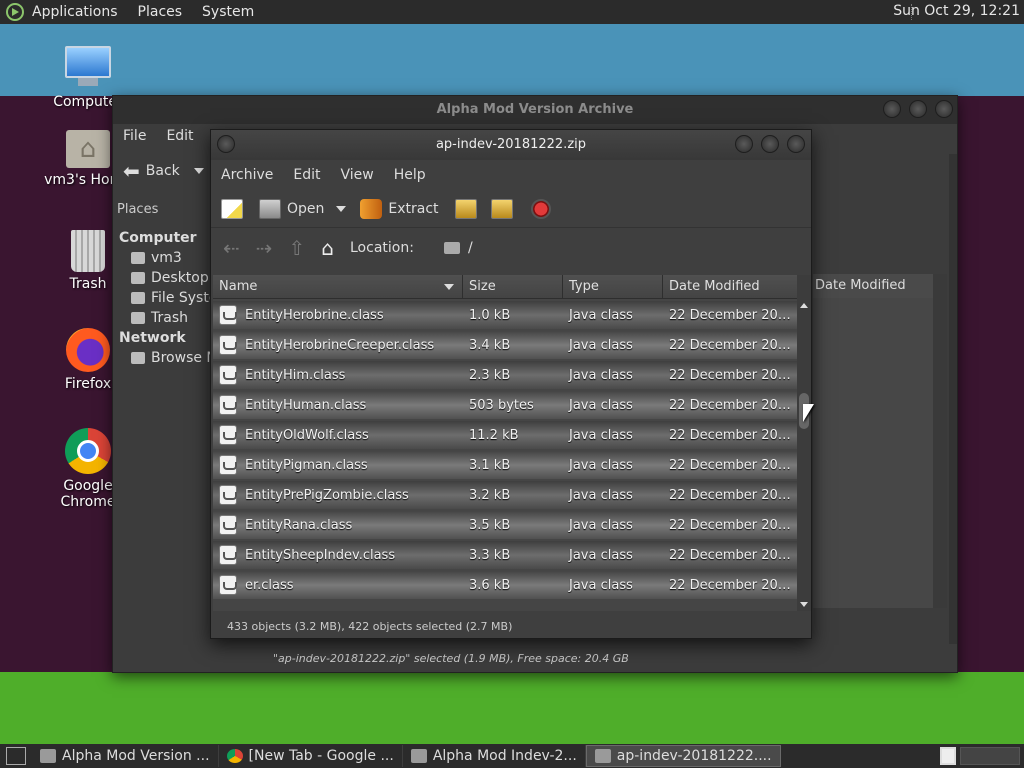  What do you see at coordinates (232, 208) in the screenshot?
I see `new-archive-icon` at bounding box center [232, 208].